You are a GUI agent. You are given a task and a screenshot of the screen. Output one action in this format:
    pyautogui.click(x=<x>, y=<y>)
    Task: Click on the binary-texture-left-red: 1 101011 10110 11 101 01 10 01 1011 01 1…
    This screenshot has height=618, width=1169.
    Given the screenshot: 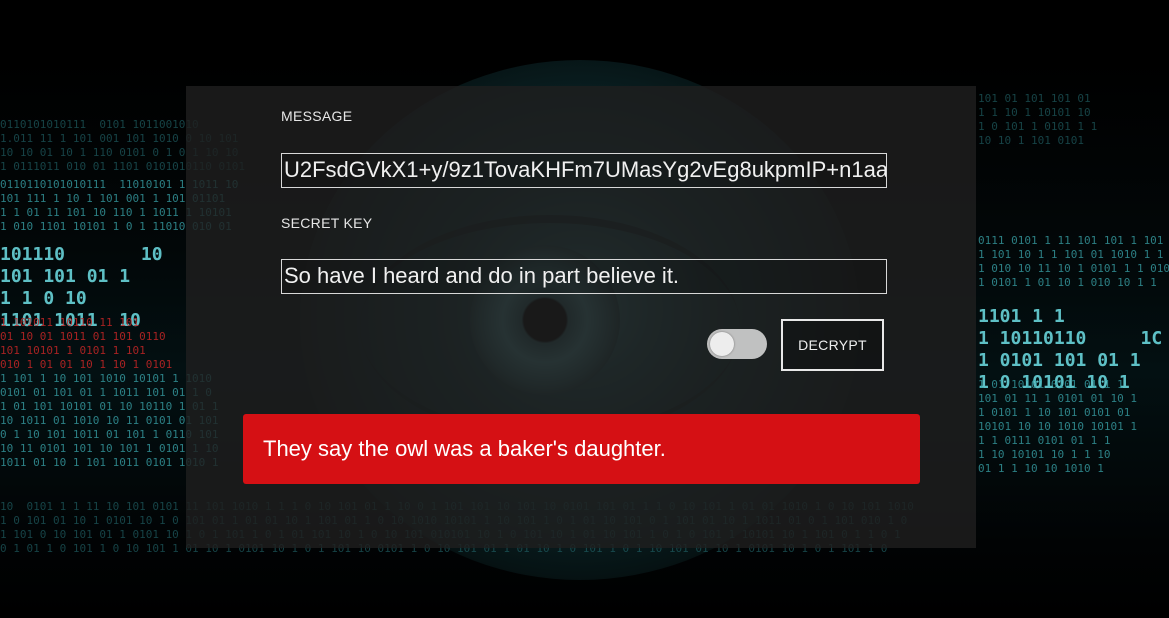 What is the action you would take?
    pyautogui.click(x=86, y=343)
    